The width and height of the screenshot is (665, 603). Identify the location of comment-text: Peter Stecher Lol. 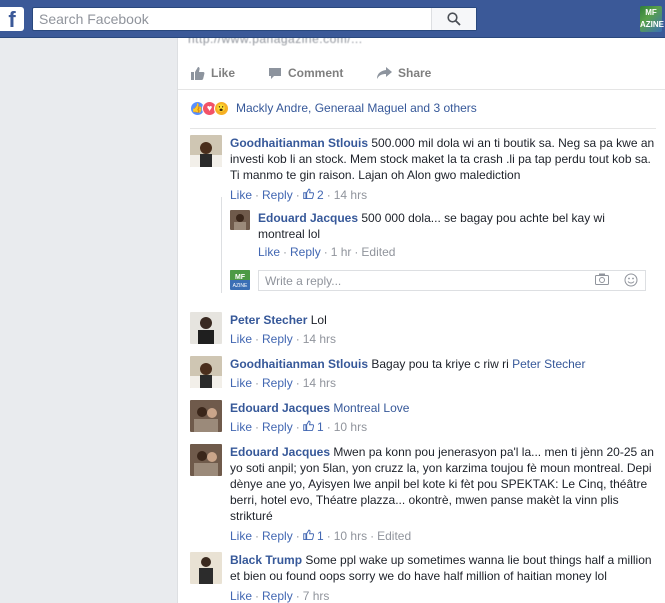
(278, 320).